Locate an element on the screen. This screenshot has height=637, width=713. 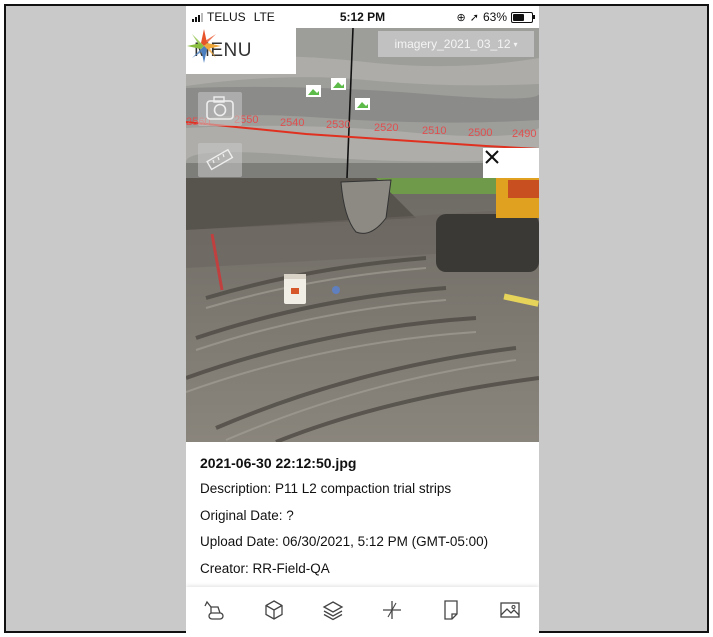
chainage-label: 2520 is located at coordinates (386, 128).